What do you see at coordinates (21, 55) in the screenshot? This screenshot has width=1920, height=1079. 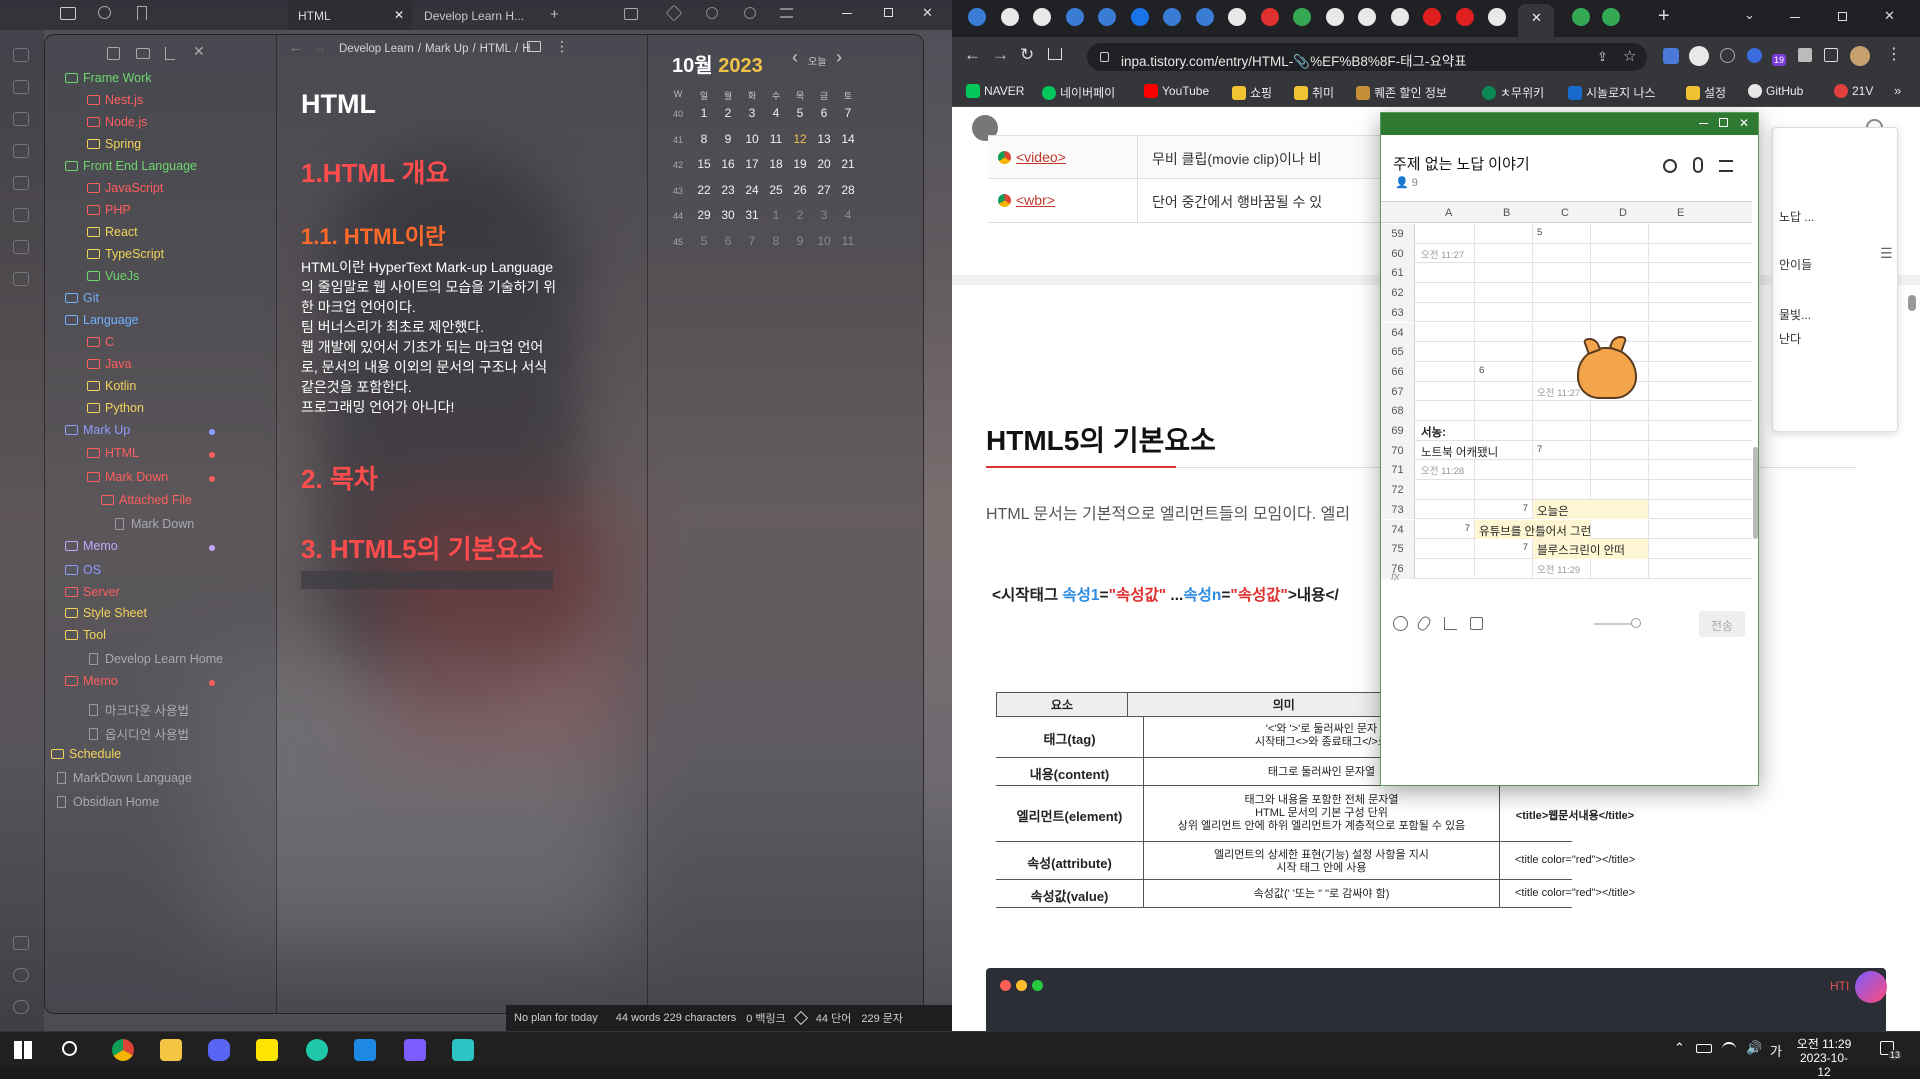 I see `graph-icon` at bounding box center [21, 55].